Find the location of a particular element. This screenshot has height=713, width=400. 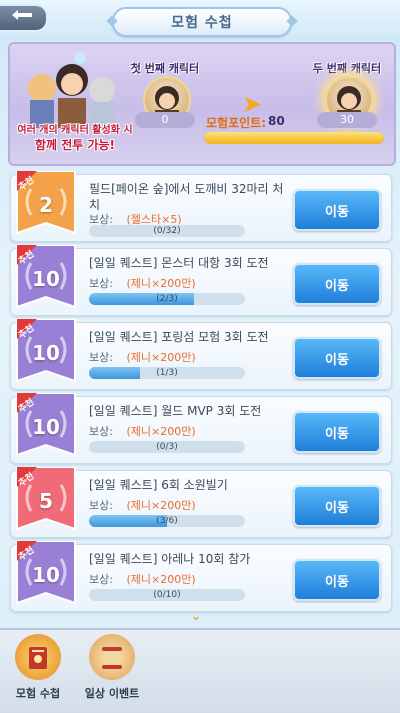

quest-progress-bar: (0/3) is located at coordinates (167, 447).